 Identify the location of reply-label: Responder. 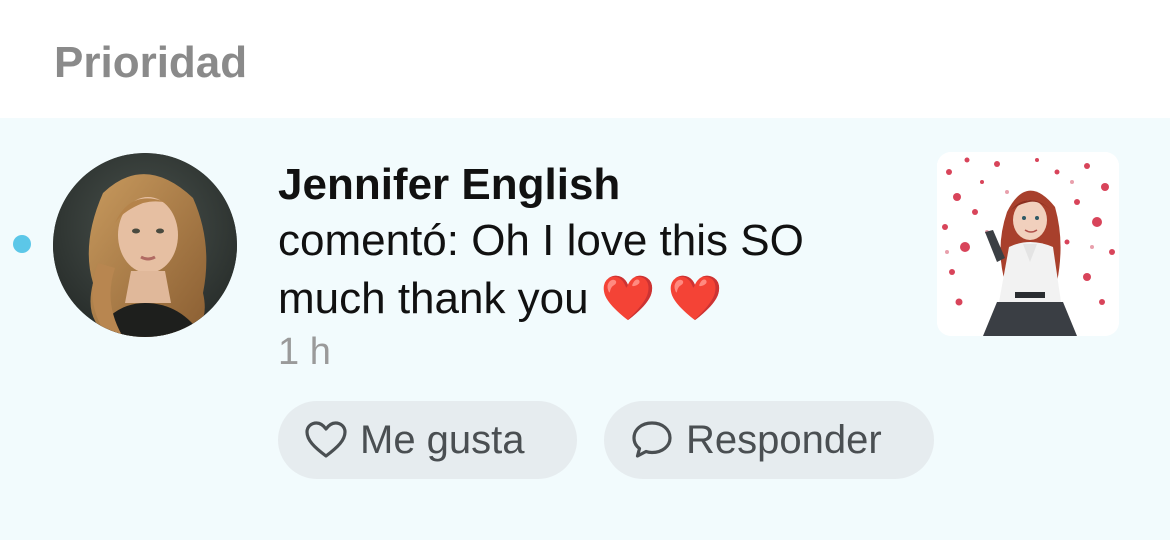
(784, 440).